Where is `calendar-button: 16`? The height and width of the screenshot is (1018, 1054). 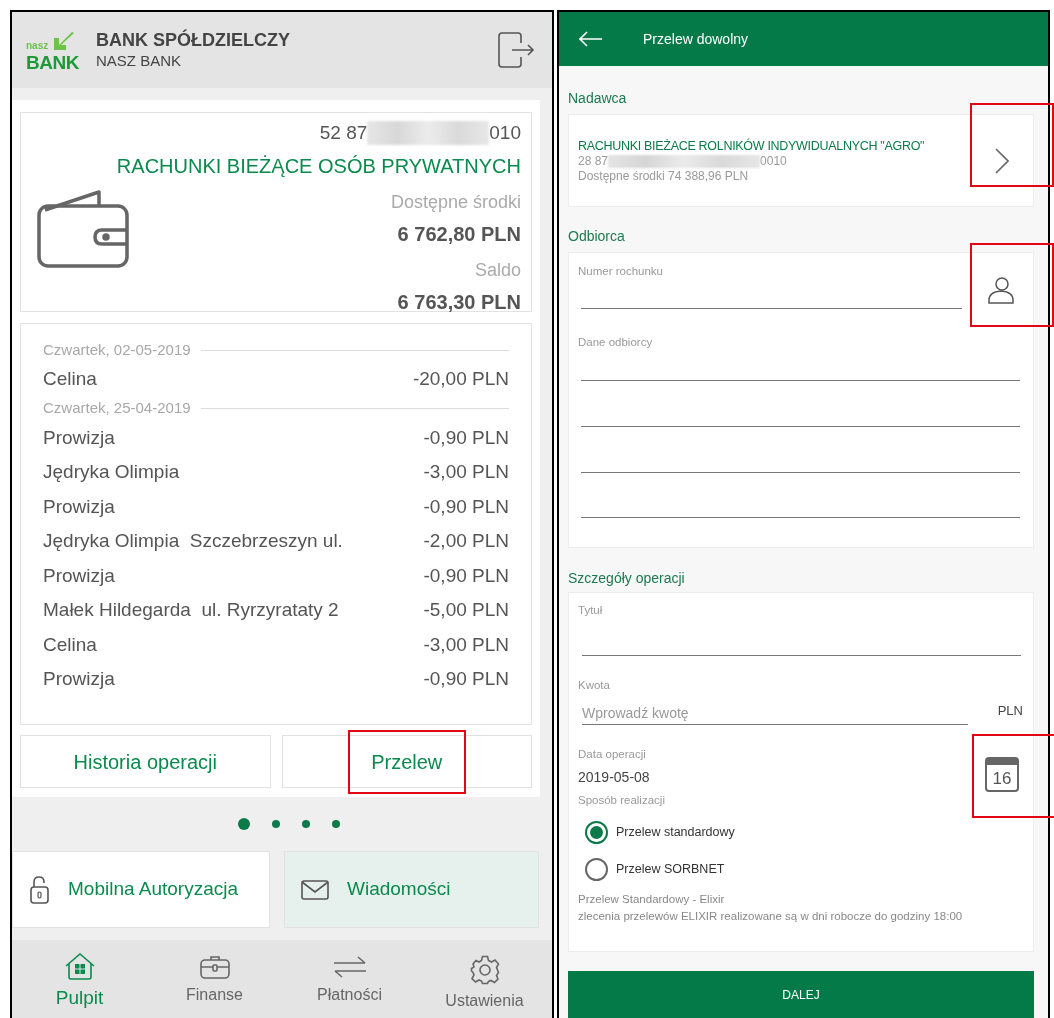
calendar-button: 16 is located at coordinates (1002, 774).